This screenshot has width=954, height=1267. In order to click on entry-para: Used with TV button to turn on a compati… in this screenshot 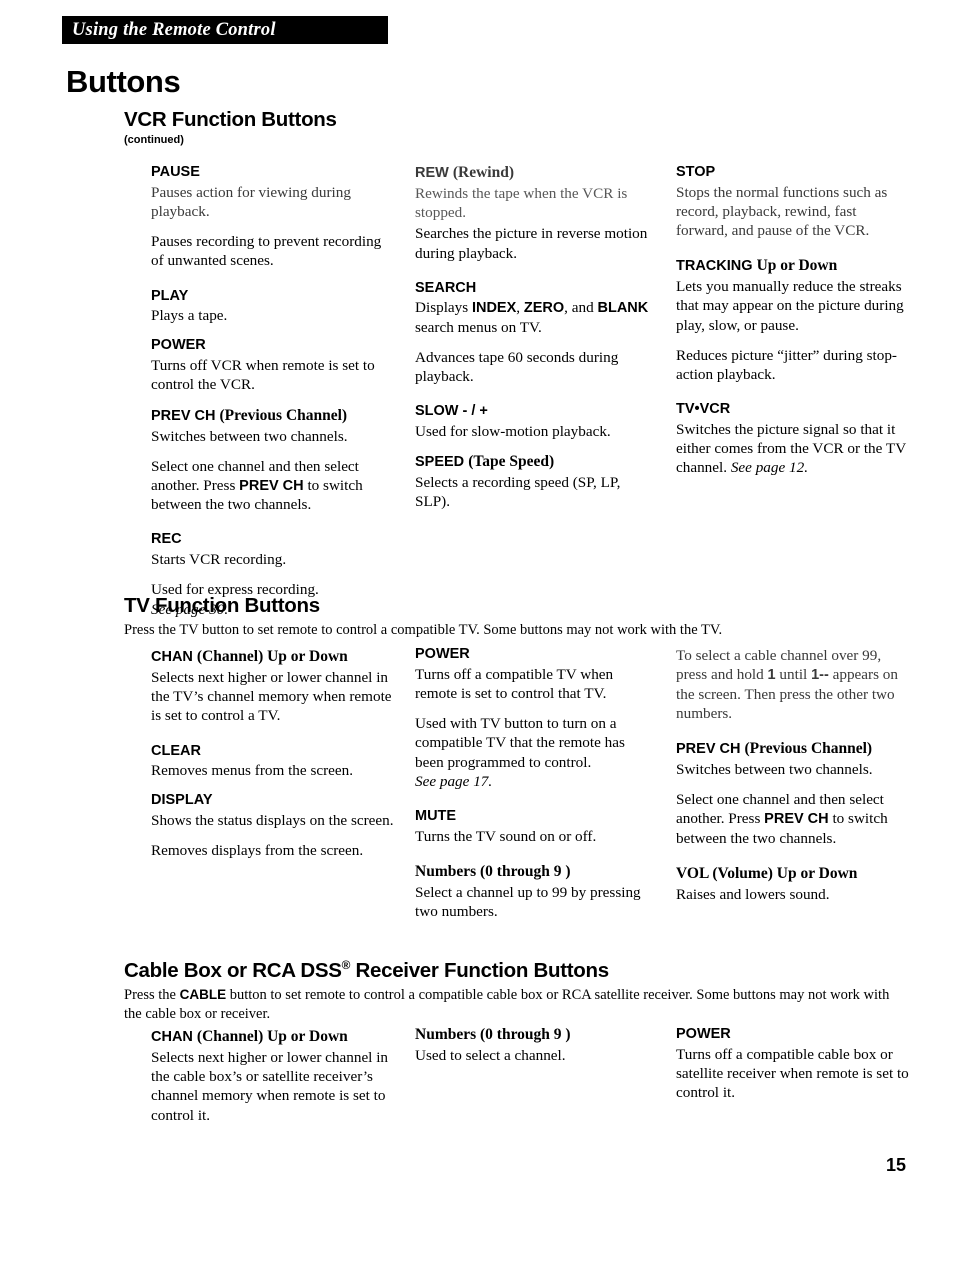, I will do `click(520, 743)`.